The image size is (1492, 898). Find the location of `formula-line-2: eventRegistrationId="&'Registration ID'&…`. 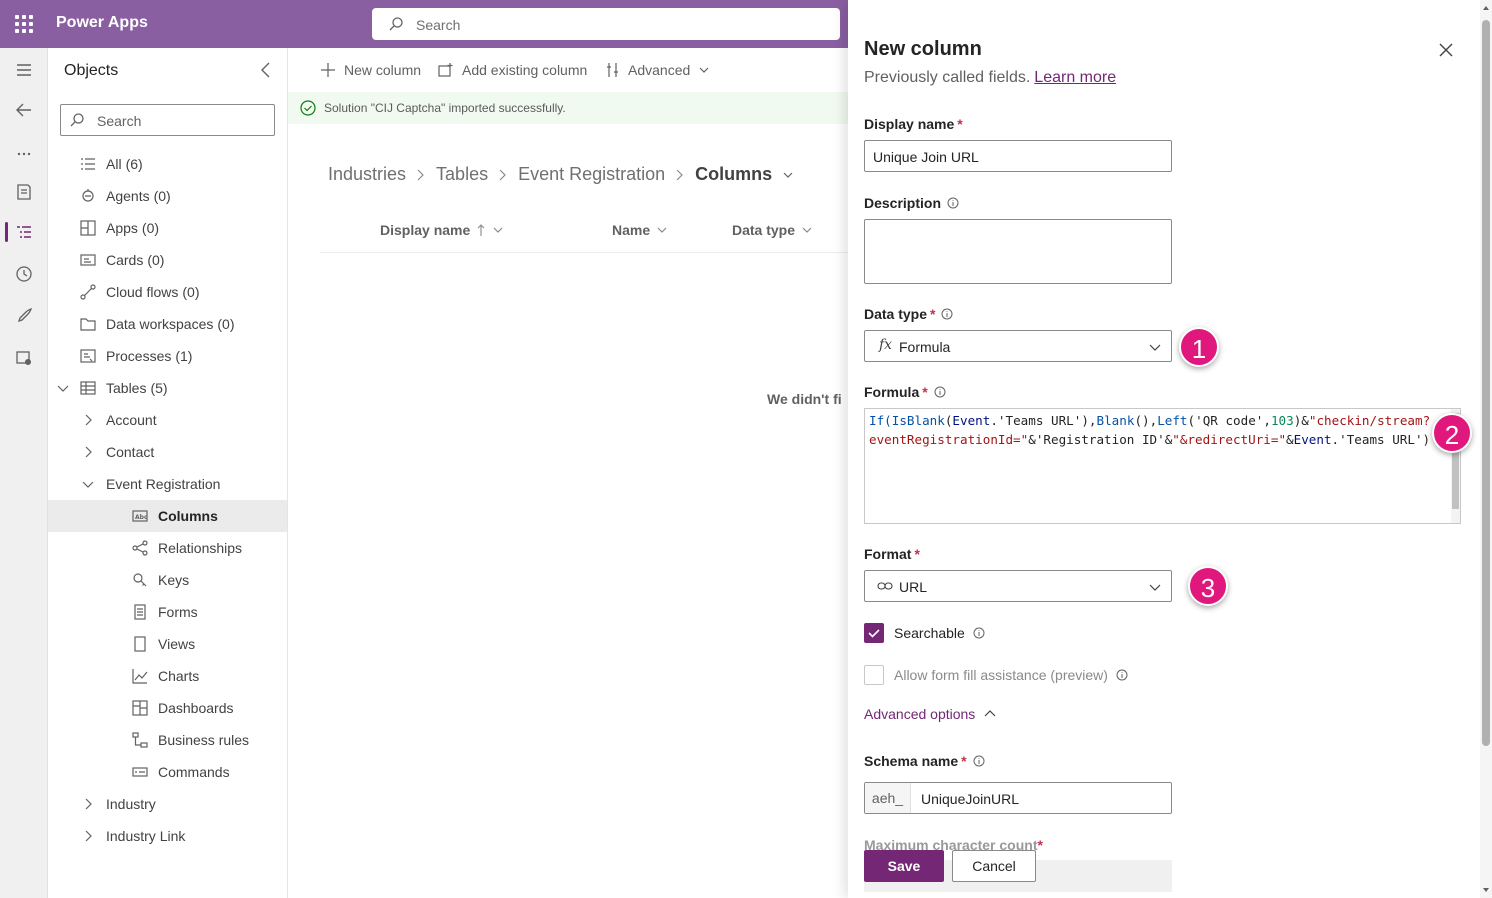

formula-line-2: eventRegistrationId="&'Registration ID'&… is located at coordinates (1162, 439).